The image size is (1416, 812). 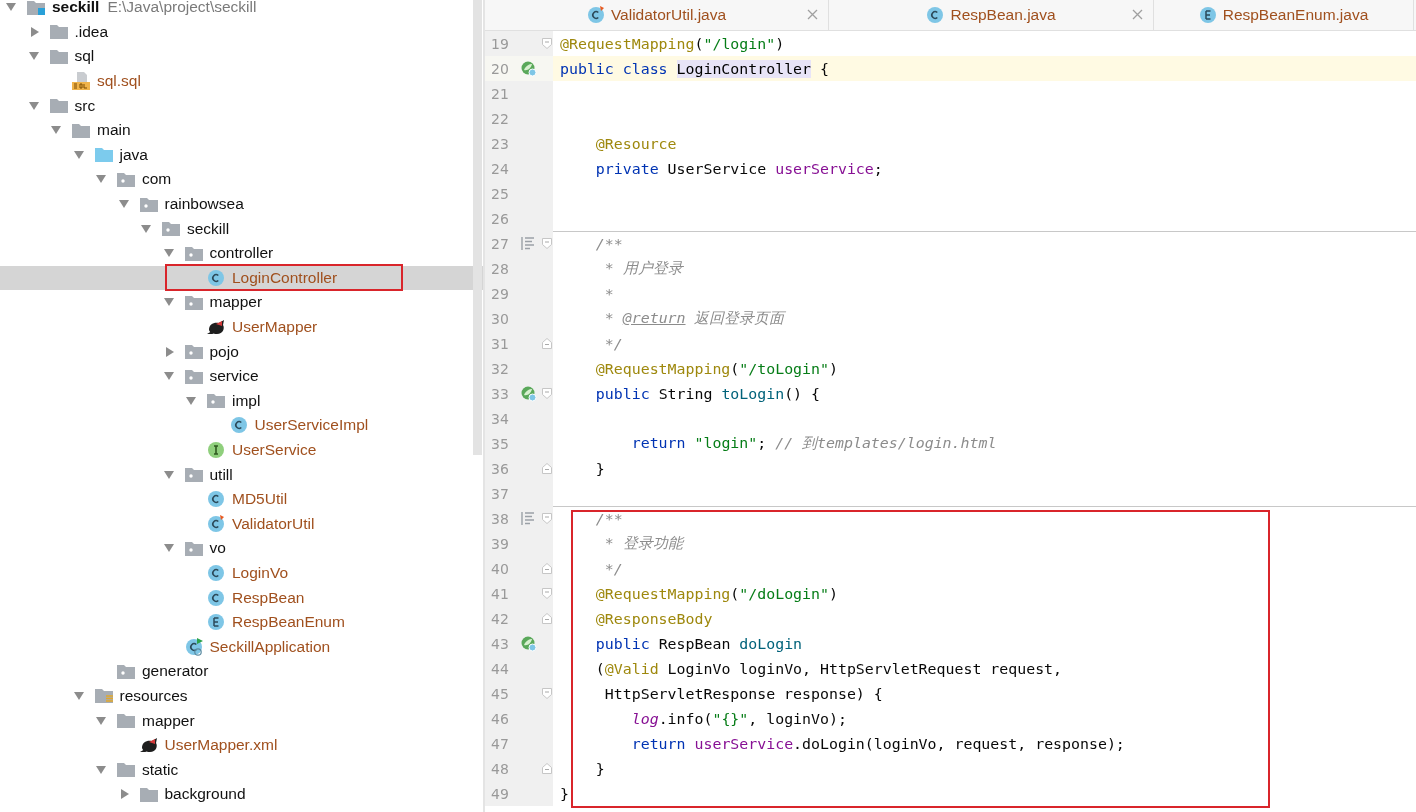 What do you see at coordinates (500, 368) in the screenshot?
I see `line-number: 32` at bounding box center [500, 368].